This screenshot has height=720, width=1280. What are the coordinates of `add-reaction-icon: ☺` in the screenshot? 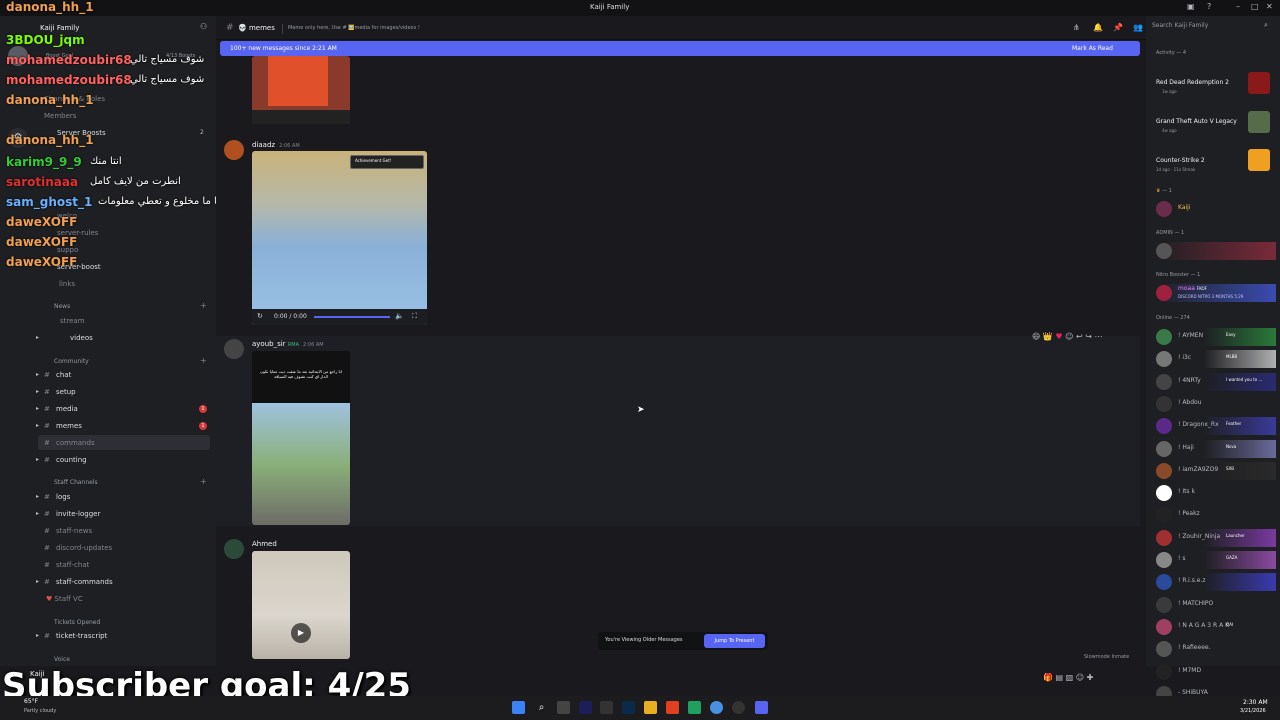 It's located at (1069, 336).